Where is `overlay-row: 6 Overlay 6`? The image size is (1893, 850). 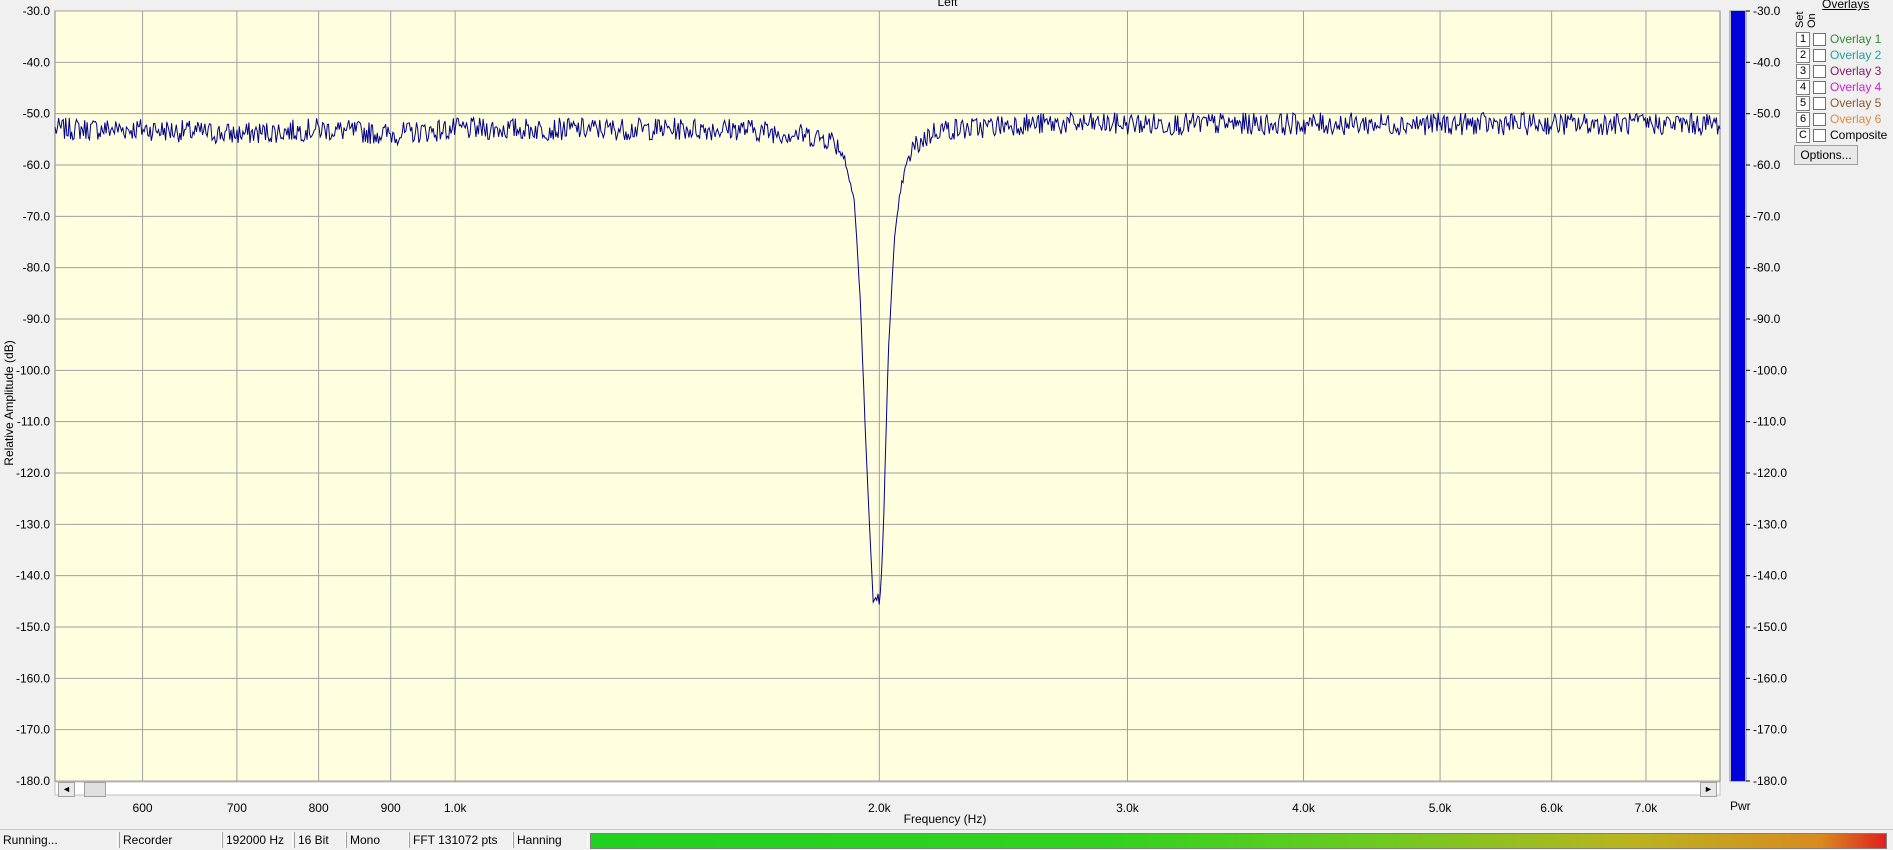
overlay-row: 6 Overlay 6 is located at coordinates (1842, 119).